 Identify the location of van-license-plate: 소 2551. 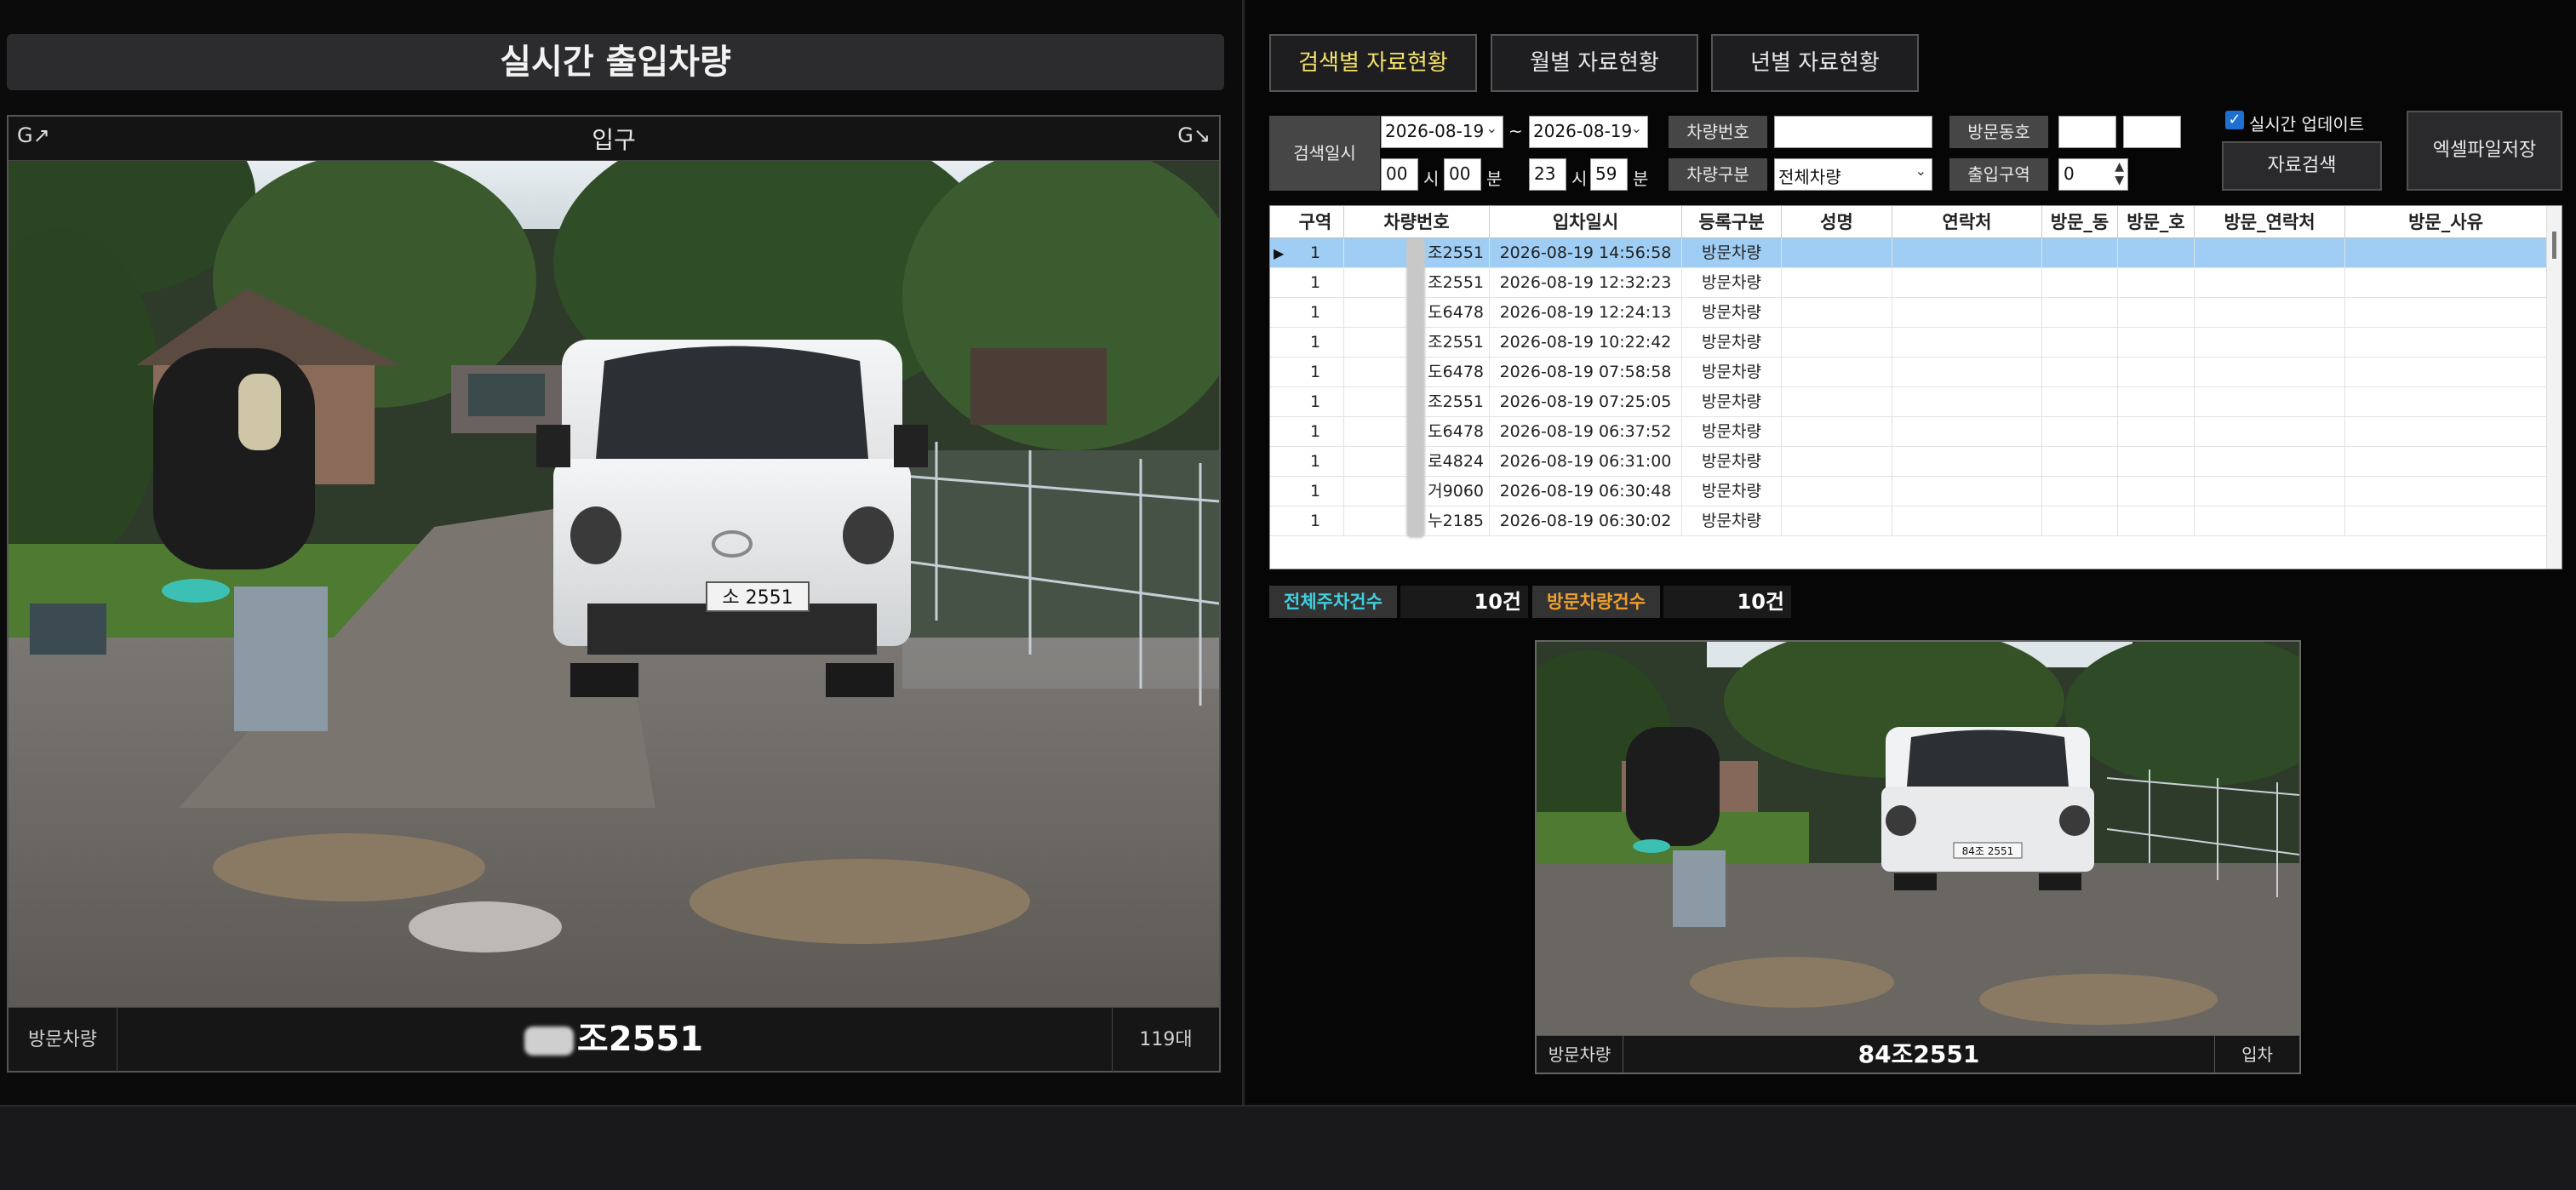
(758, 598).